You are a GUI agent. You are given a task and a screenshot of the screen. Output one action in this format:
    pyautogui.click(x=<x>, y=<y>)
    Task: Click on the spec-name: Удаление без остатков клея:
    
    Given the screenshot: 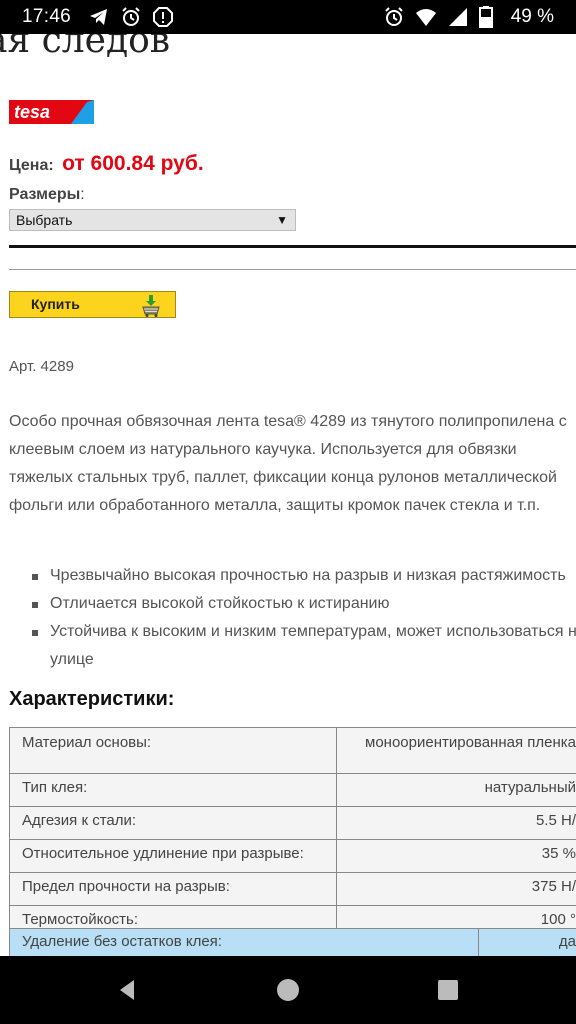 What is the action you would take?
    pyautogui.click(x=244, y=942)
    